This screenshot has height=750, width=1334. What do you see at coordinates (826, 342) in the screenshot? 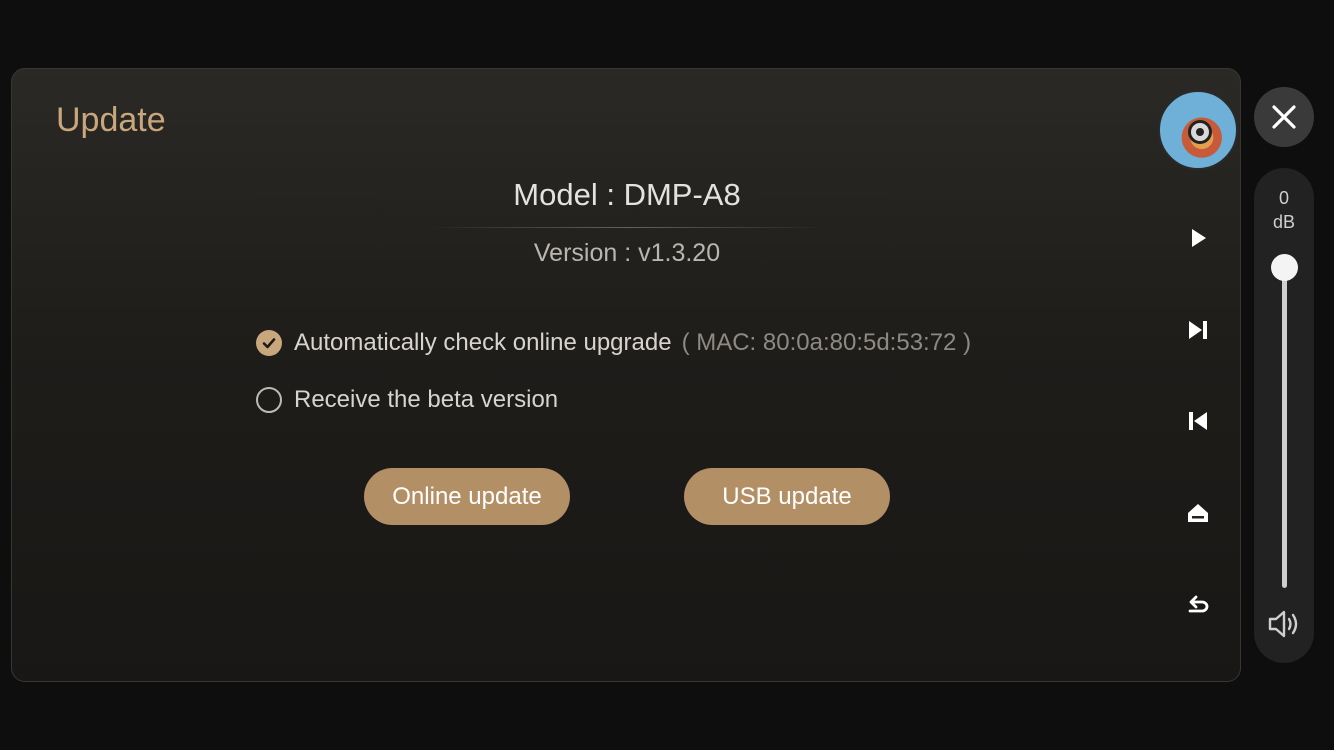
I see `mac-address: ( MAC: 80:0a:80:5d:53:72 )` at bounding box center [826, 342].